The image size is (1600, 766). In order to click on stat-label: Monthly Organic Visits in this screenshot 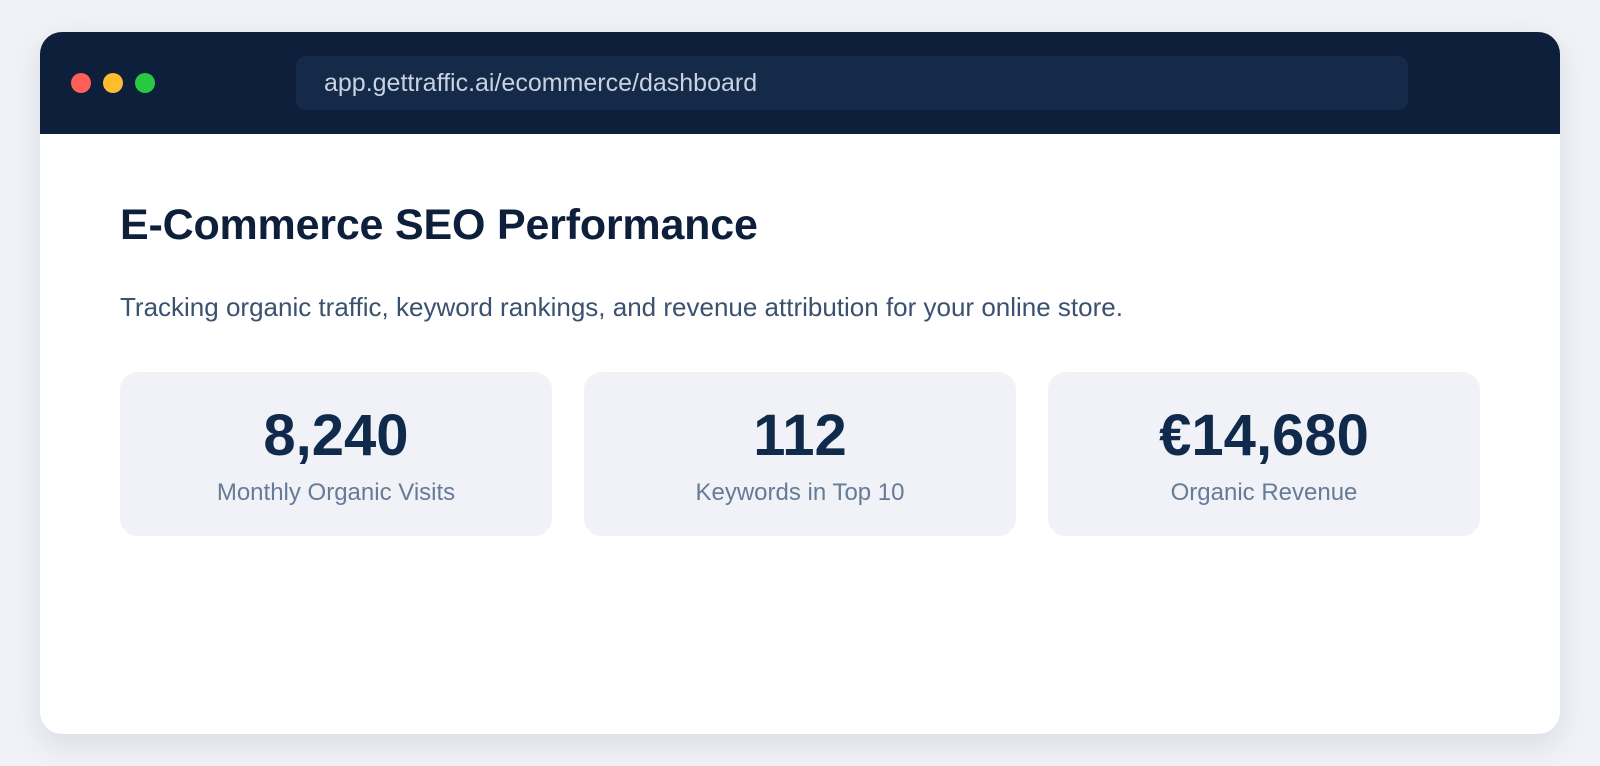, I will do `click(336, 492)`.